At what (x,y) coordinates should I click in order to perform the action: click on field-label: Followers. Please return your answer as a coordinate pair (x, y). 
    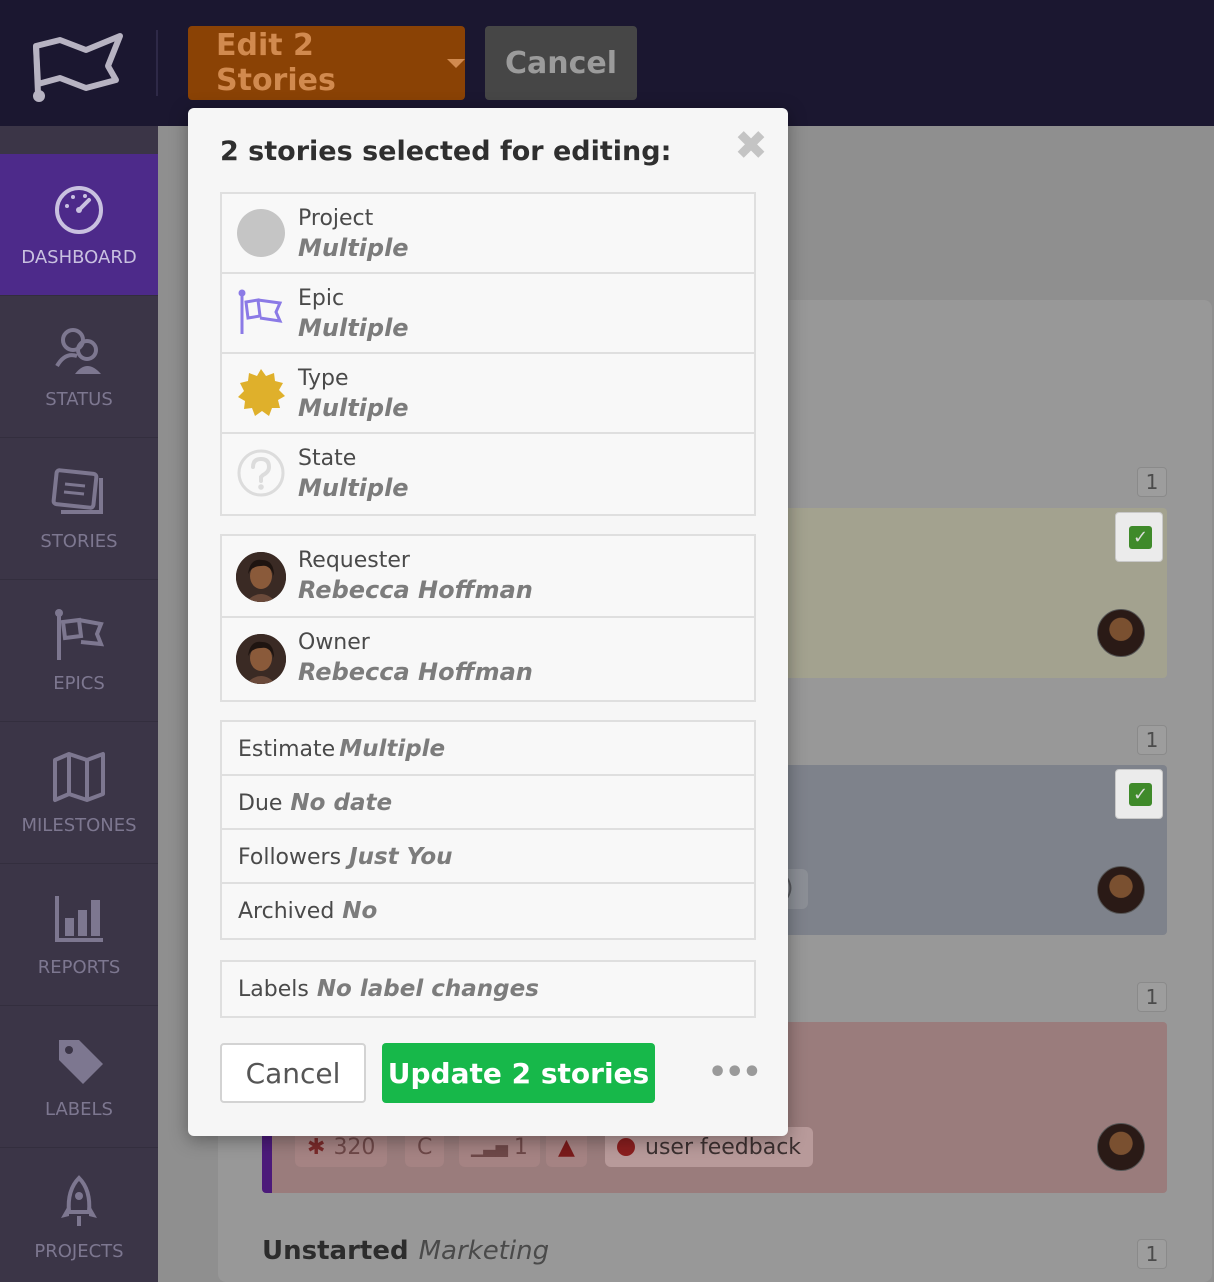
    Looking at the image, I should click on (290, 857).